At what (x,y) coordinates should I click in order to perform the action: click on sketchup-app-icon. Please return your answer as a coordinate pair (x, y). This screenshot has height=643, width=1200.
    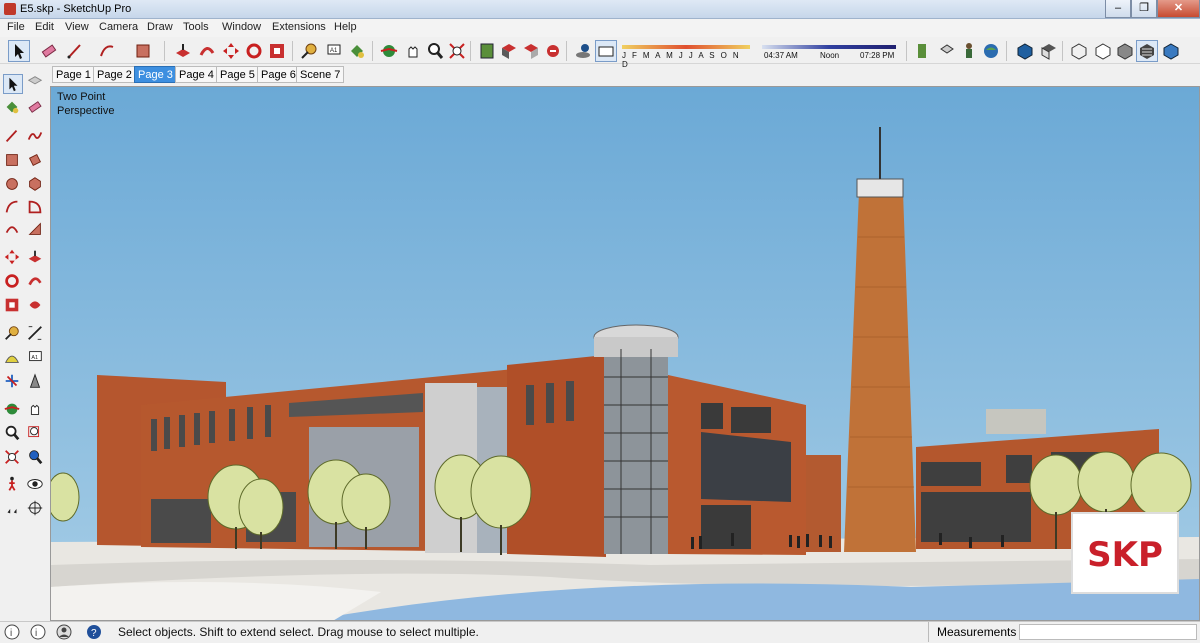
    Looking at the image, I should click on (10, 9).